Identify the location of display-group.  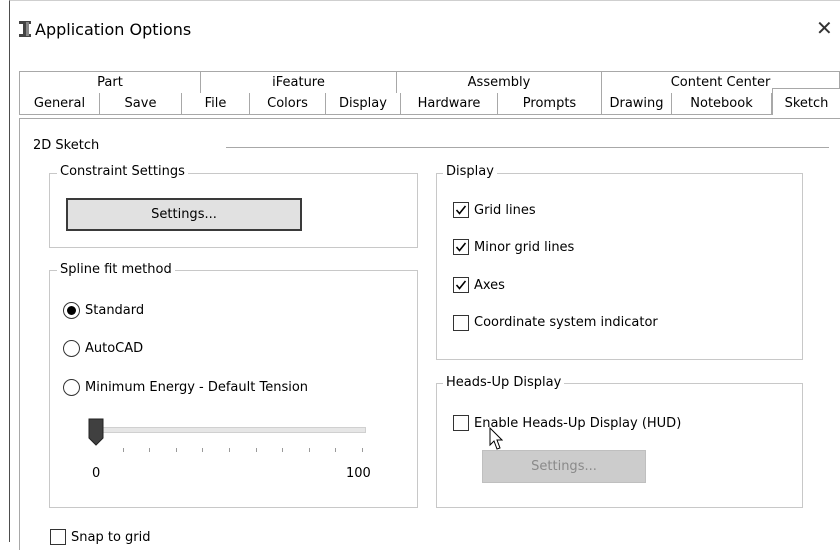
(619, 266).